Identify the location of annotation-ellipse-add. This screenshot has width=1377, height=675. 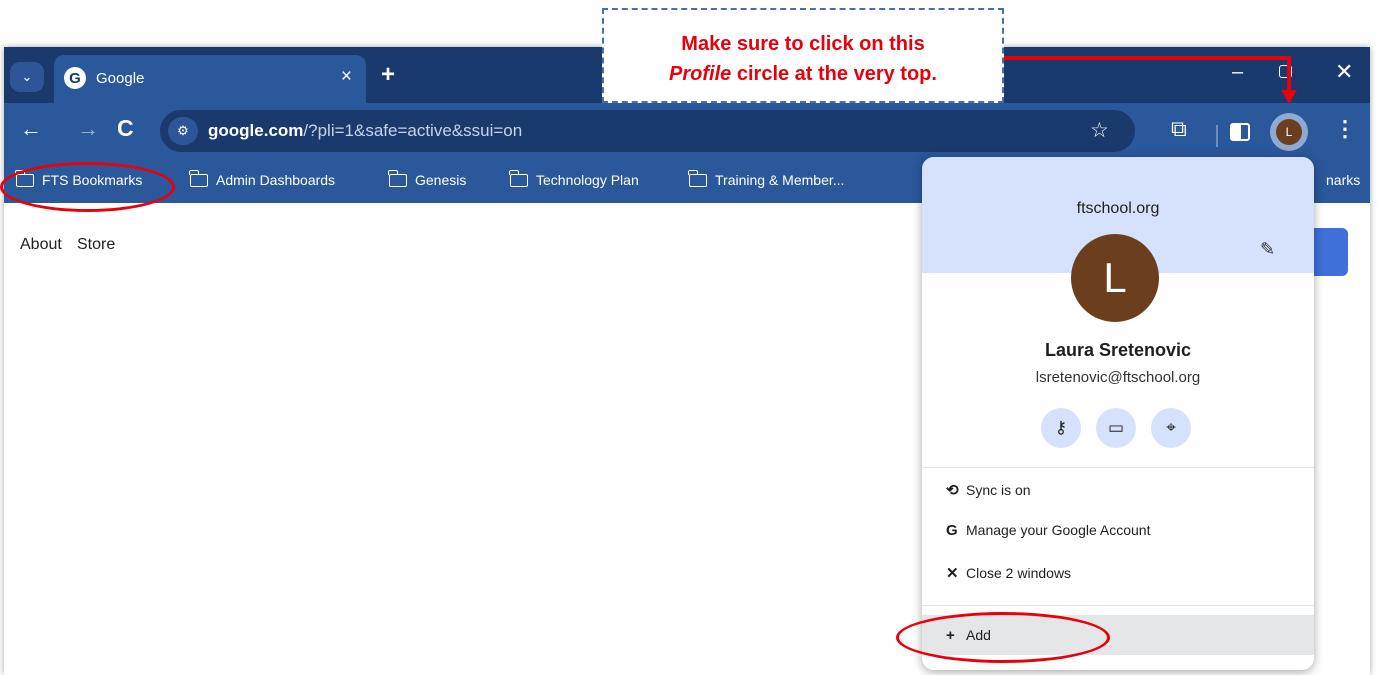
(1003, 637).